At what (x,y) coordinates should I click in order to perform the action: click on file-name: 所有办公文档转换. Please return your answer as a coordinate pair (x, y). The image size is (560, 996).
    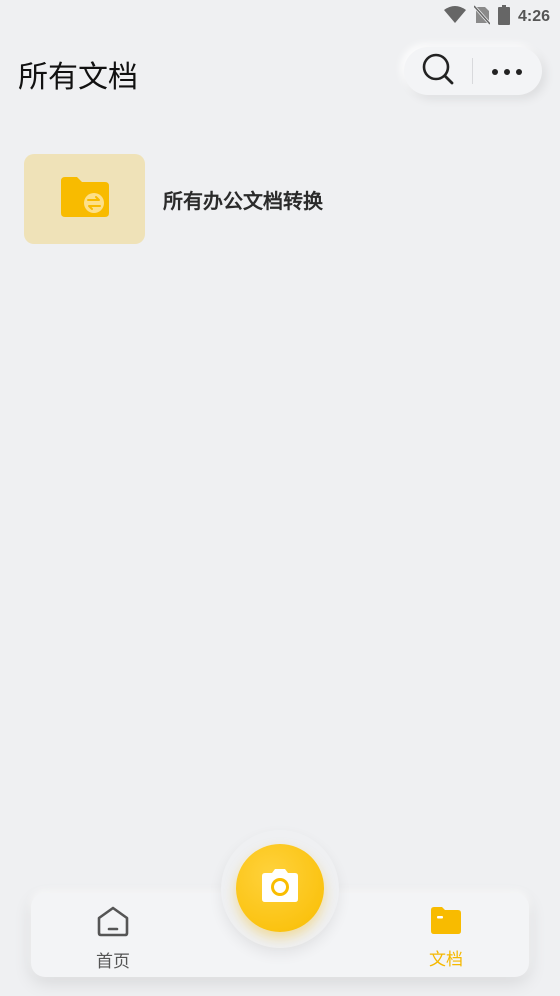
    Looking at the image, I should click on (243, 200).